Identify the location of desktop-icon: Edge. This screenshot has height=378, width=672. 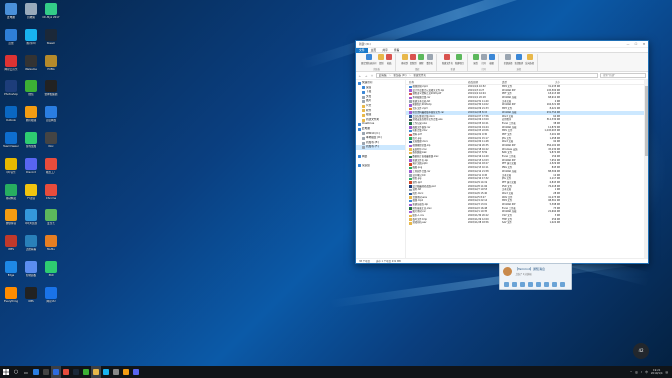
(11, 272).